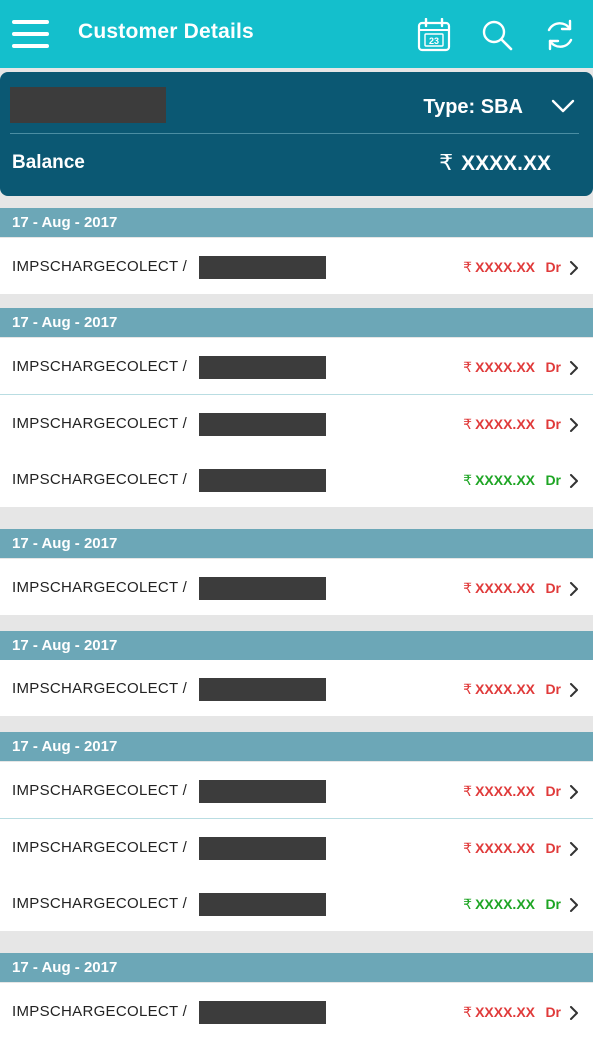 Image resolution: width=593 pixels, height=1039 pixels. I want to click on page-title: Customer Details, so click(166, 31).